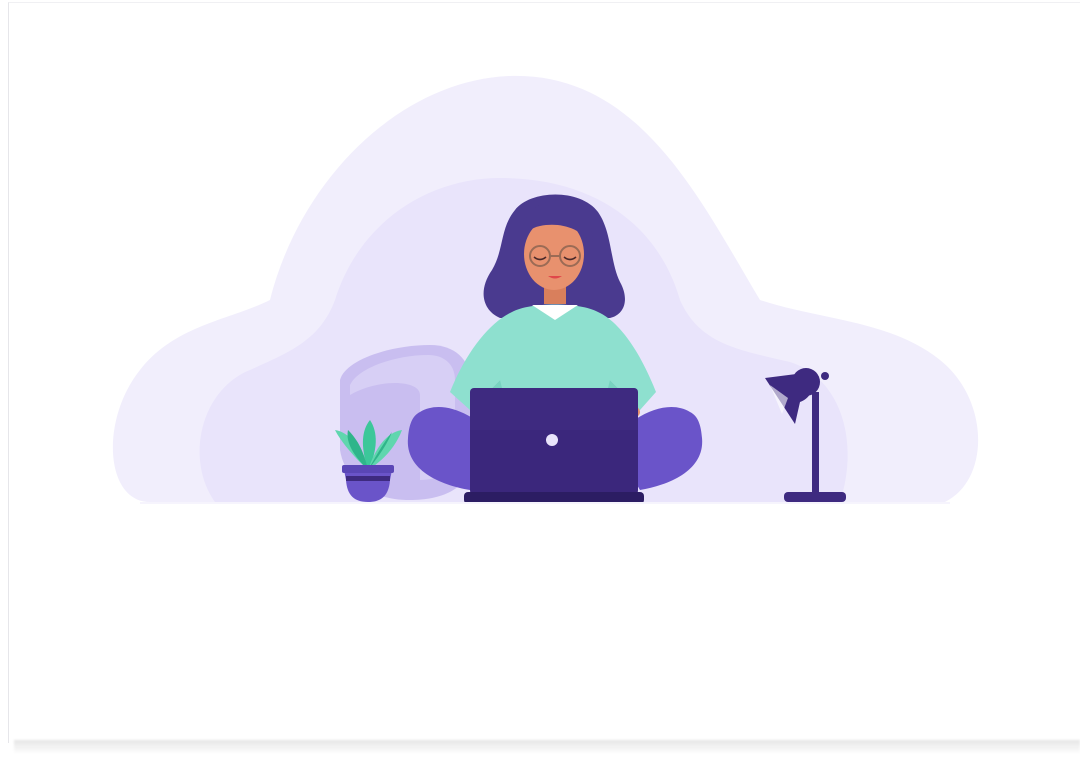 This screenshot has height=762, width=1080. Describe the element at coordinates (552, 440) in the screenshot. I see `laptop-logo` at that location.